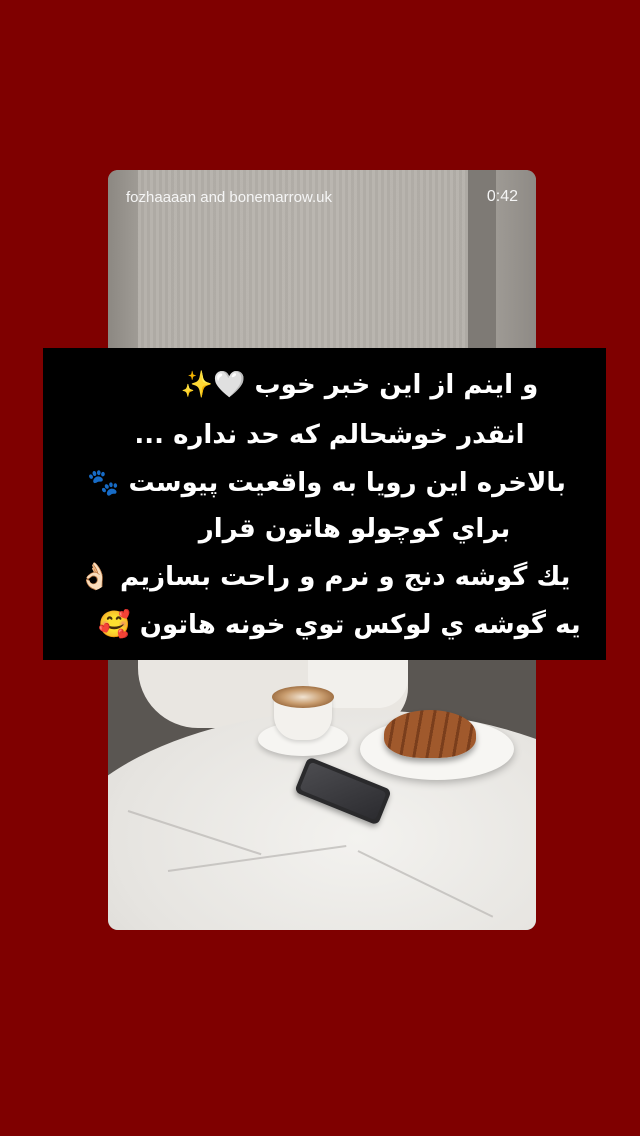  What do you see at coordinates (502, 196) in the screenshot?
I see `story-timer: 0:42` at bounding box center [502, 196].